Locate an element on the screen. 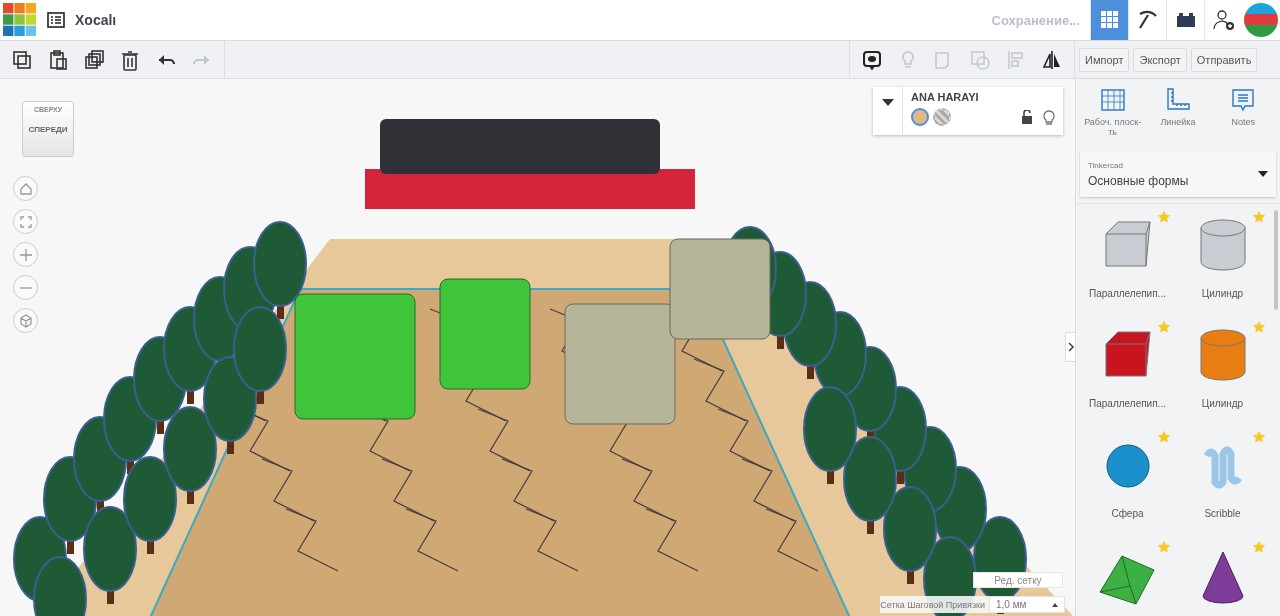 This screenshot has height=616, width=1280. add-user-icon is located at coordinates (1223, 20).